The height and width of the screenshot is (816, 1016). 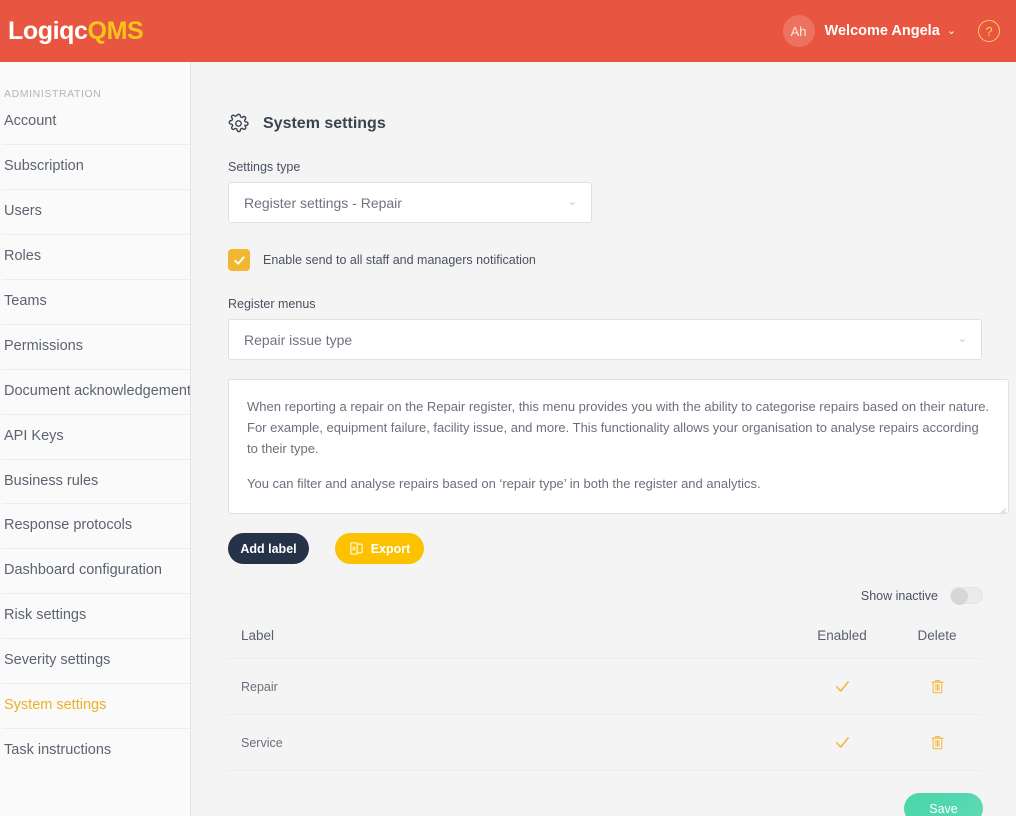 I want to click on save-row: Save, so click(x=587, y=804).